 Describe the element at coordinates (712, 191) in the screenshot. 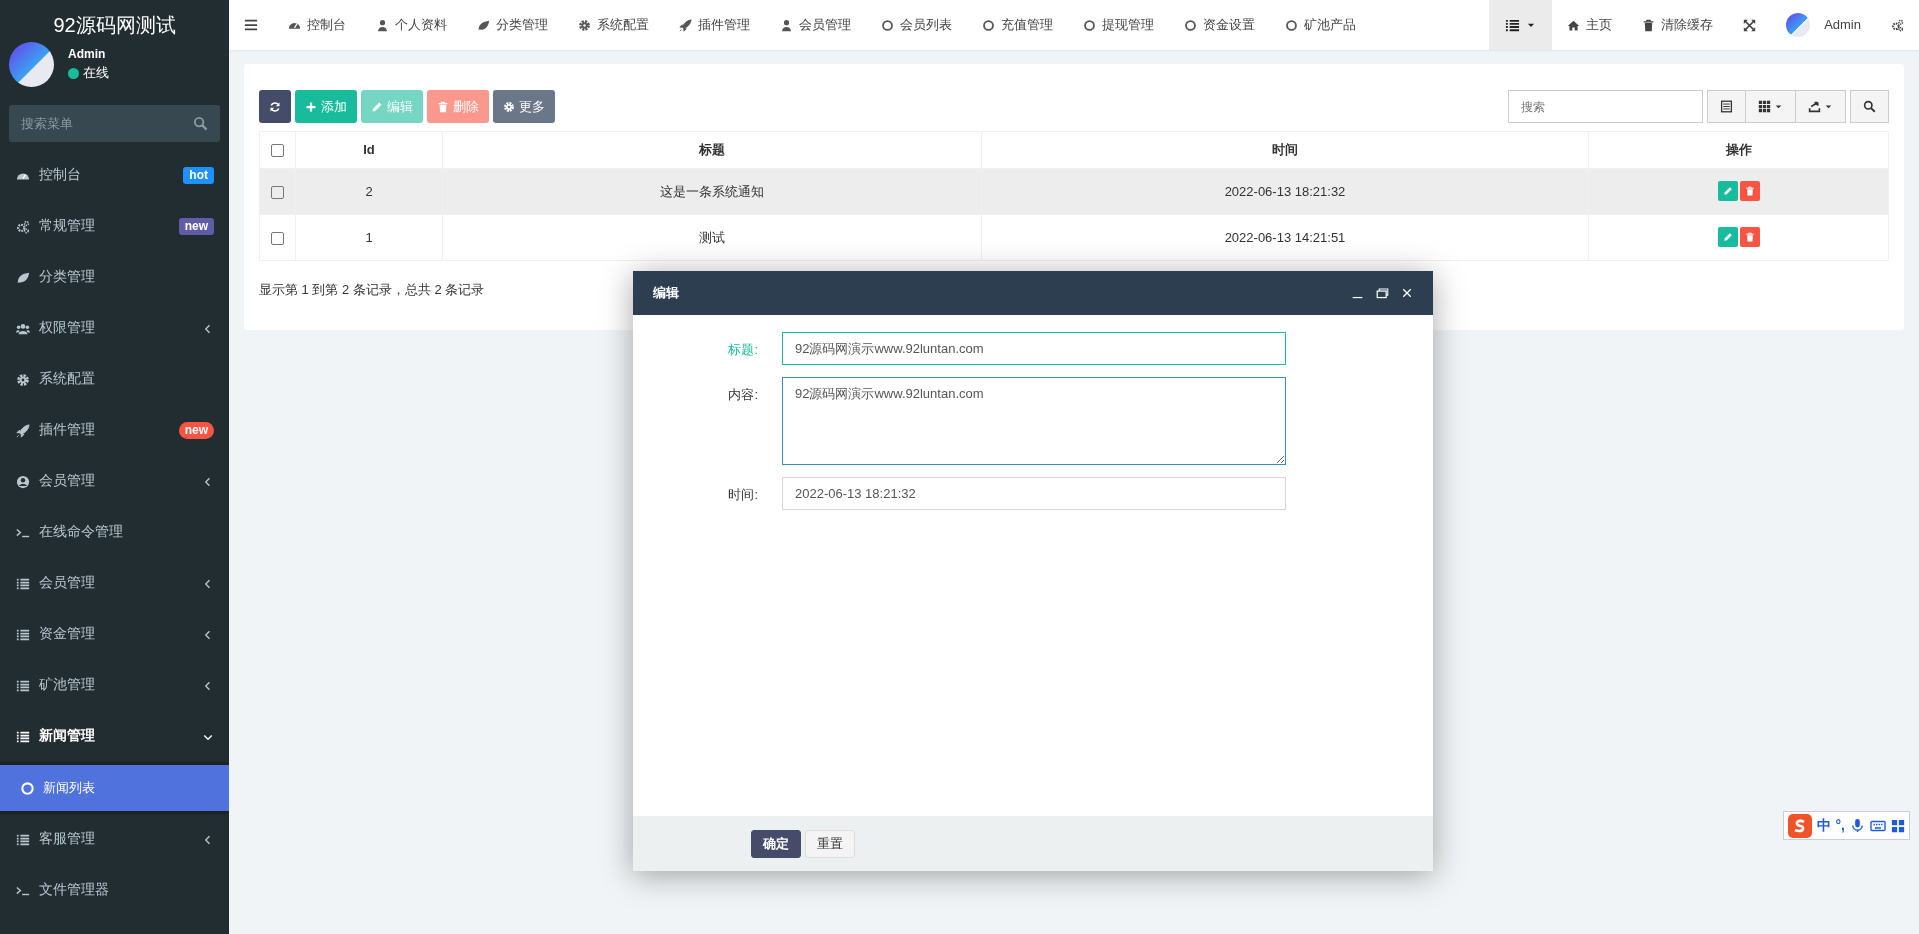

I see `table-cell: 这是一条系统通知` at that location.